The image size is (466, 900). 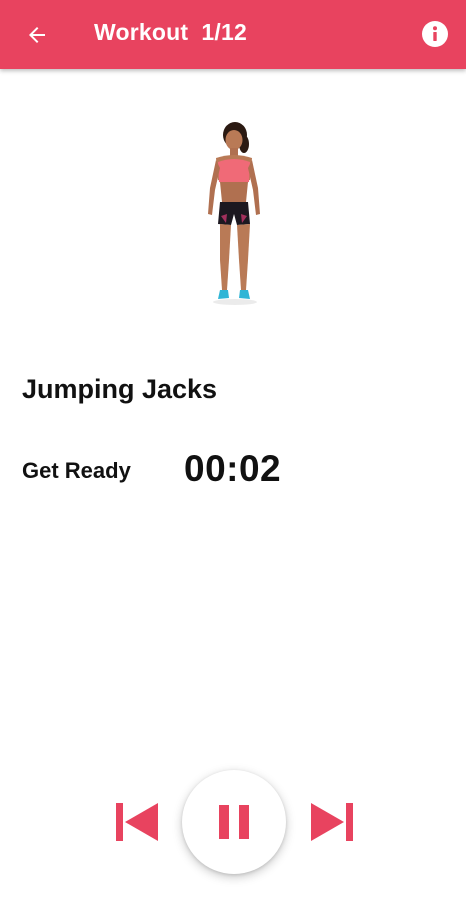 I want to click on app-bar: Workout 1/12, so click(x=233, y=34).